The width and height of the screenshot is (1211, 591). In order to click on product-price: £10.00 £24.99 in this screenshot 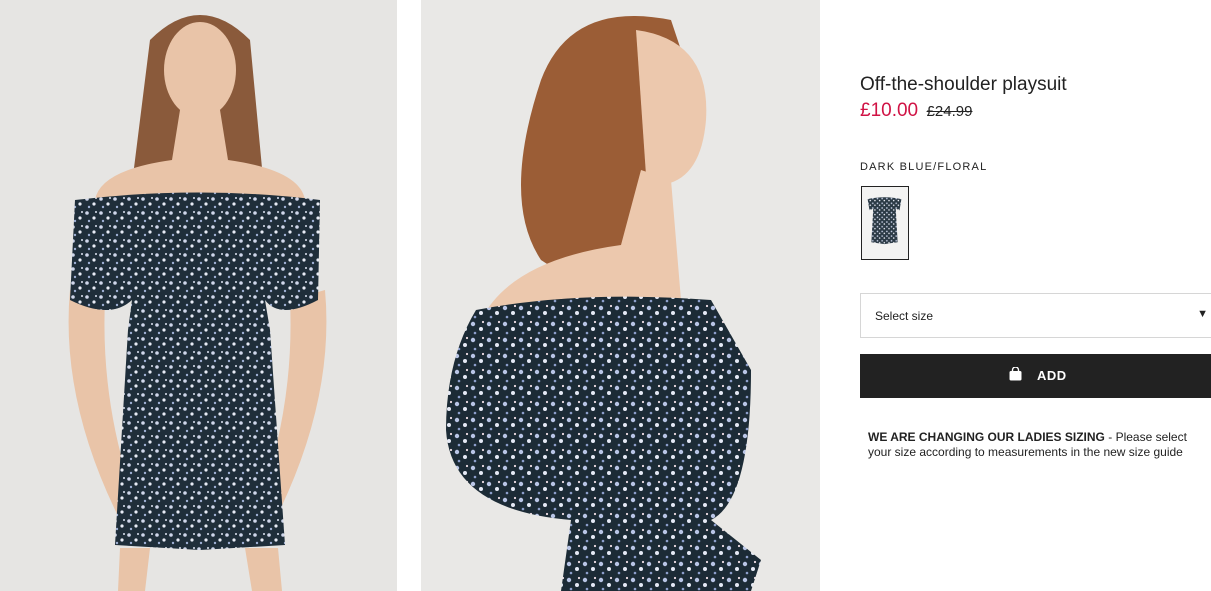, I will do `click(916, 111)`.